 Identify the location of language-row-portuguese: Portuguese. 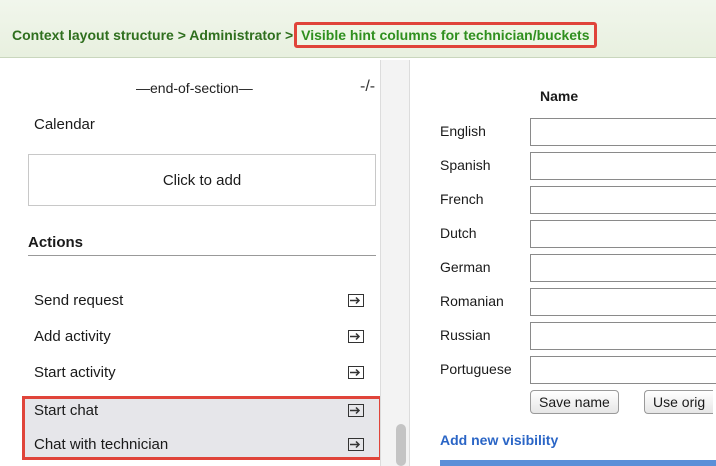
(578, 369).